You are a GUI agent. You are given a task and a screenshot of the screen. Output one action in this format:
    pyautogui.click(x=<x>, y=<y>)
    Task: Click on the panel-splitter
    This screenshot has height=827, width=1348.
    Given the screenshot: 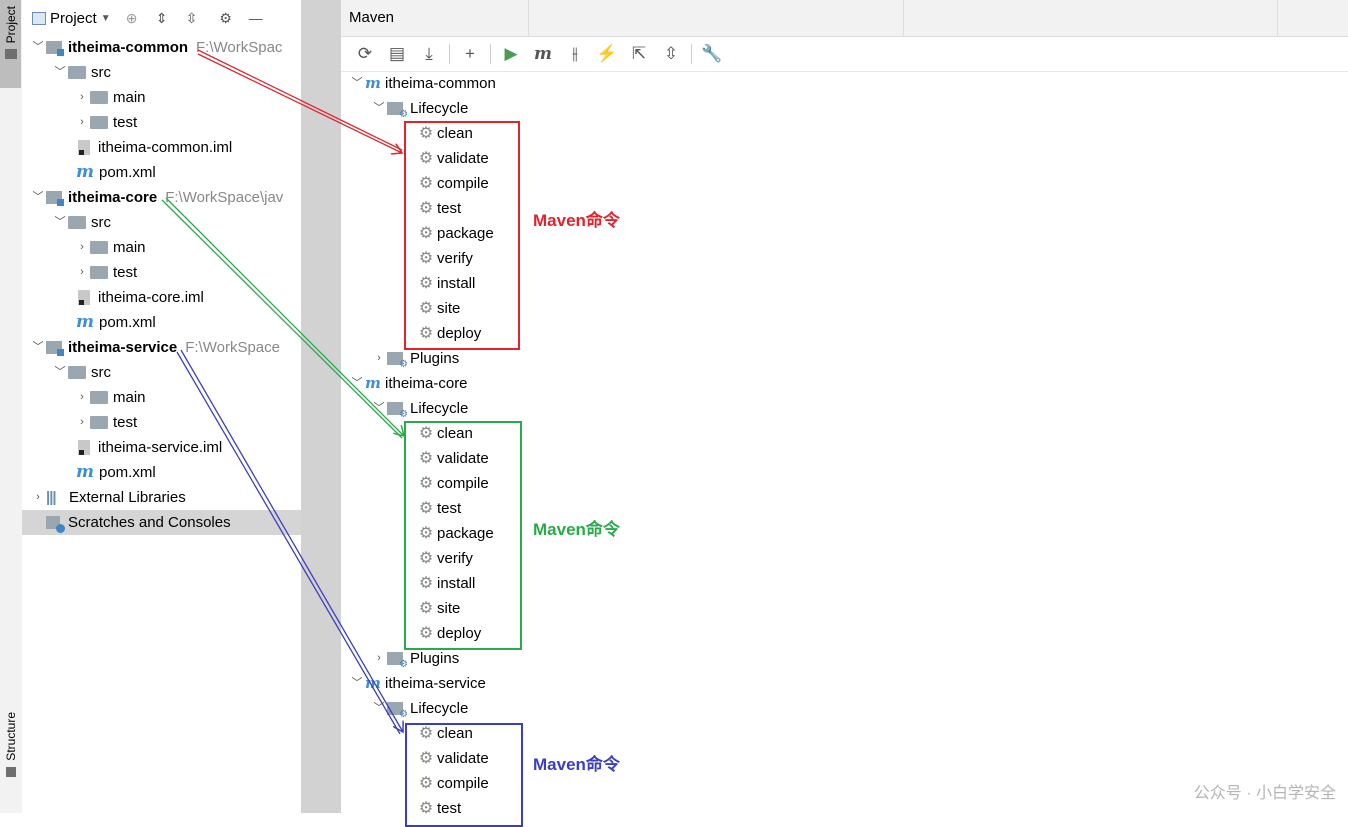 What is the action you would take?
    pyautogui.click(x=321, y=406)
    